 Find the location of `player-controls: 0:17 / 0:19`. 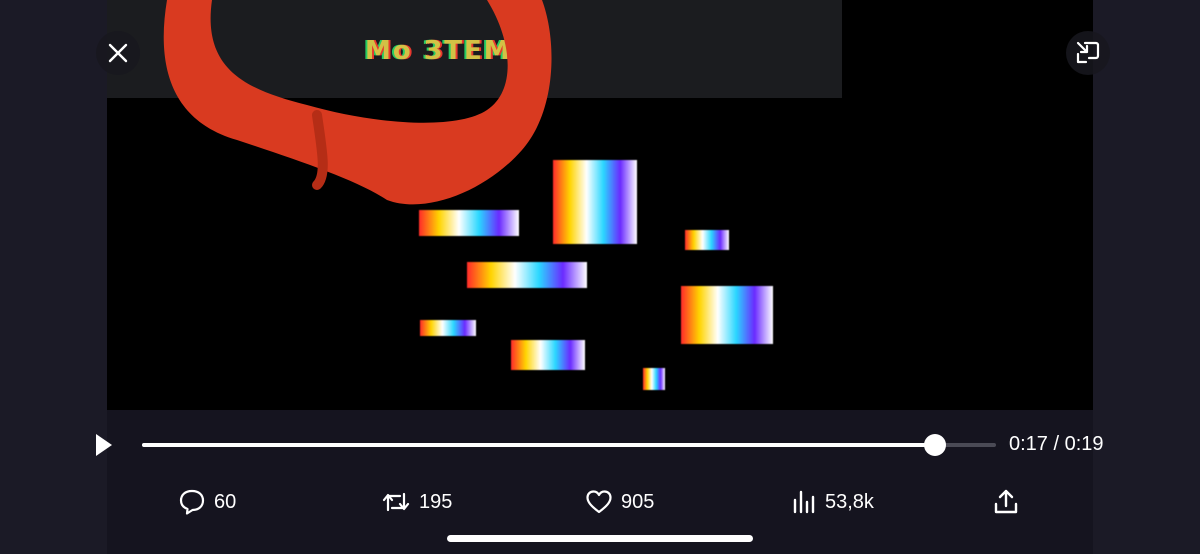

player-controls: 0:17 / 0:19 is located at coordinates (600, 445).